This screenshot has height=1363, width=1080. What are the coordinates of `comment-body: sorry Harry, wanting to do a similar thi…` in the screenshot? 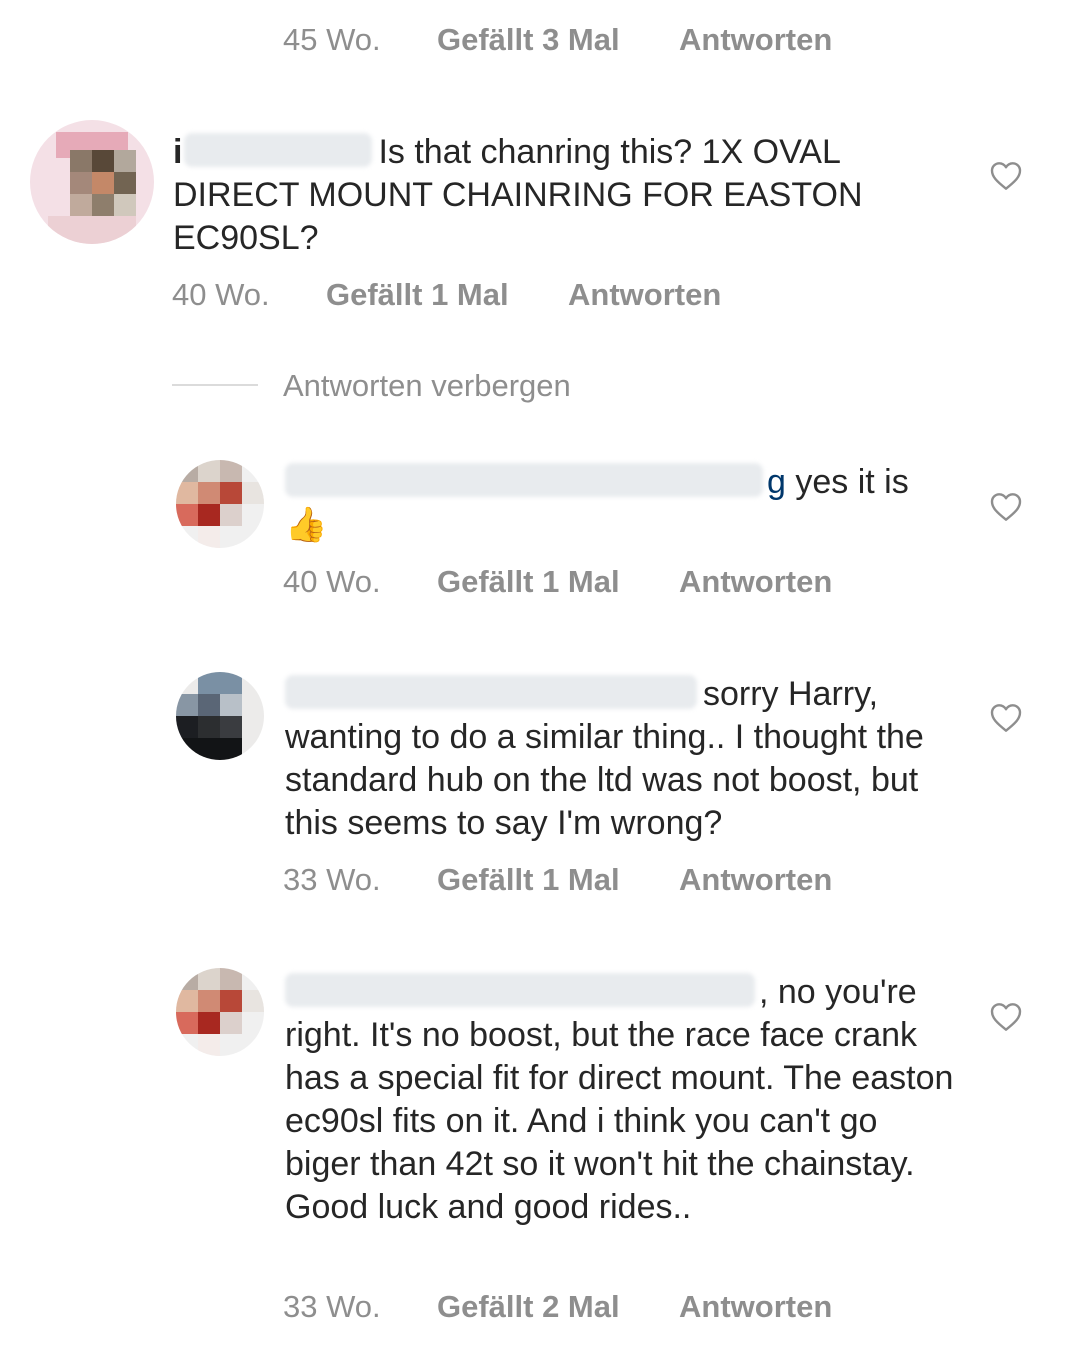 It's located at (620, 759).